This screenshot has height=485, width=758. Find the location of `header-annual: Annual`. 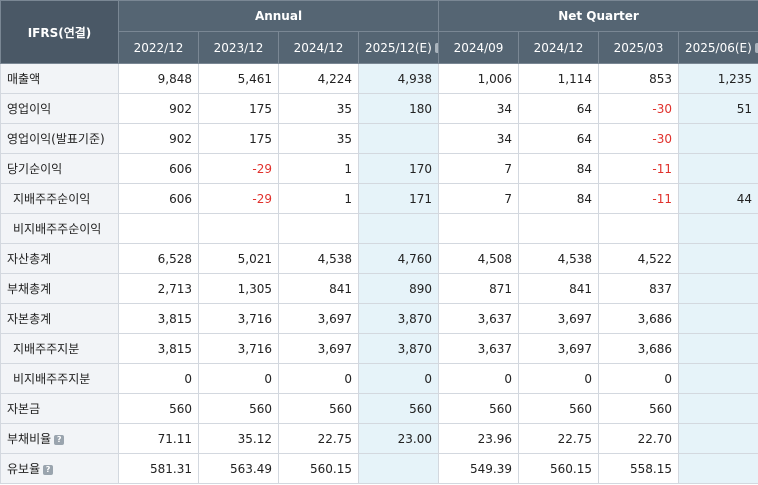

header-annual: Annual is located at coordinates (278, 16).